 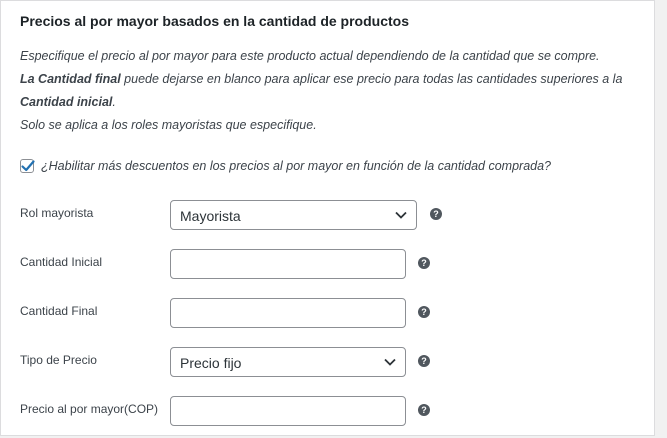 I want to click on tipo-precio-label: Tipo de Precio, so click(x=58, y=360).